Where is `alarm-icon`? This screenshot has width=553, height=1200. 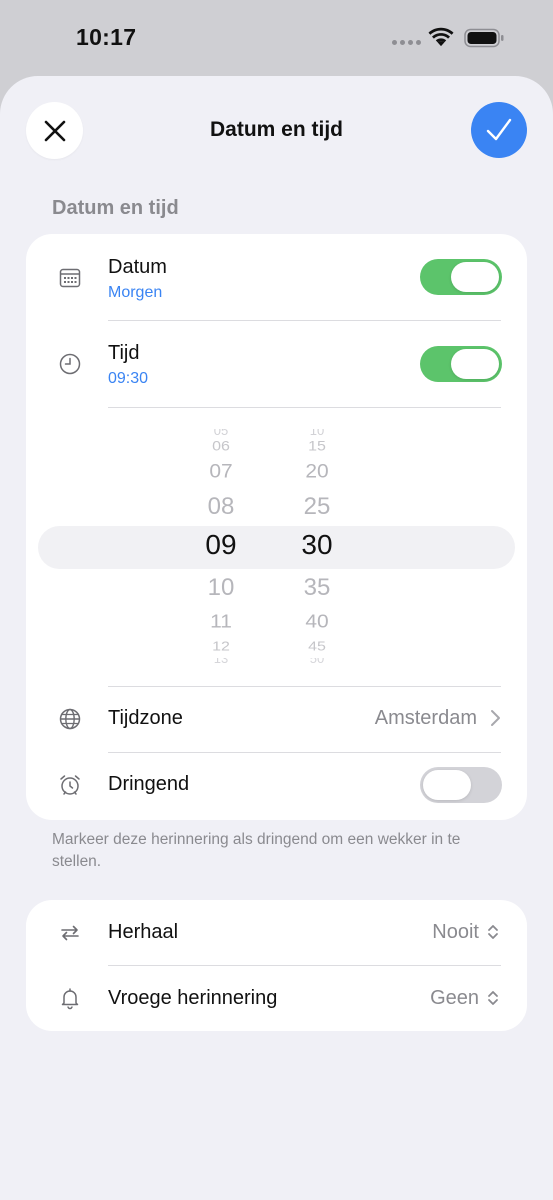 alarm-icon is located at coordinates (70, 785).